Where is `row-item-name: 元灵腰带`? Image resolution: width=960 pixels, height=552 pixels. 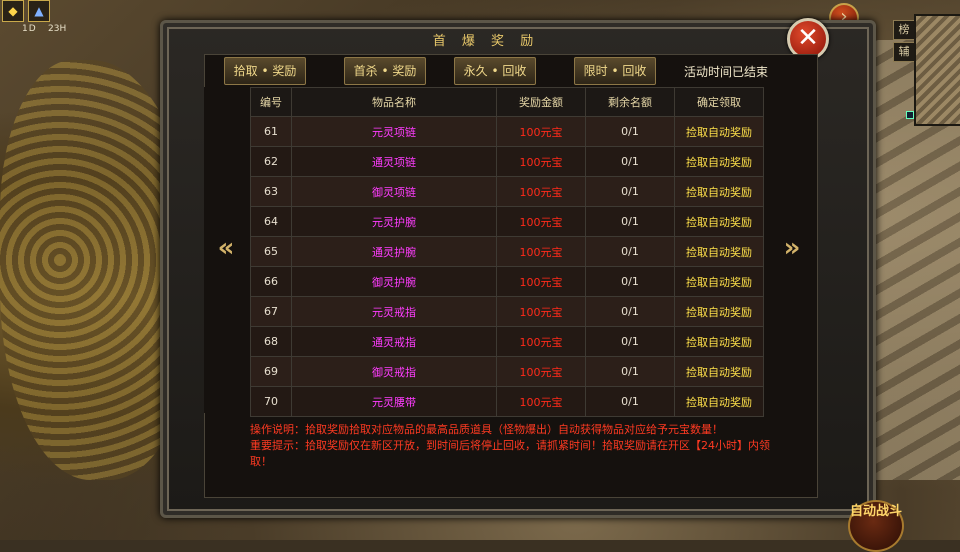
row-item-name: 元灵腰带 is located at coordinates (394, 401).